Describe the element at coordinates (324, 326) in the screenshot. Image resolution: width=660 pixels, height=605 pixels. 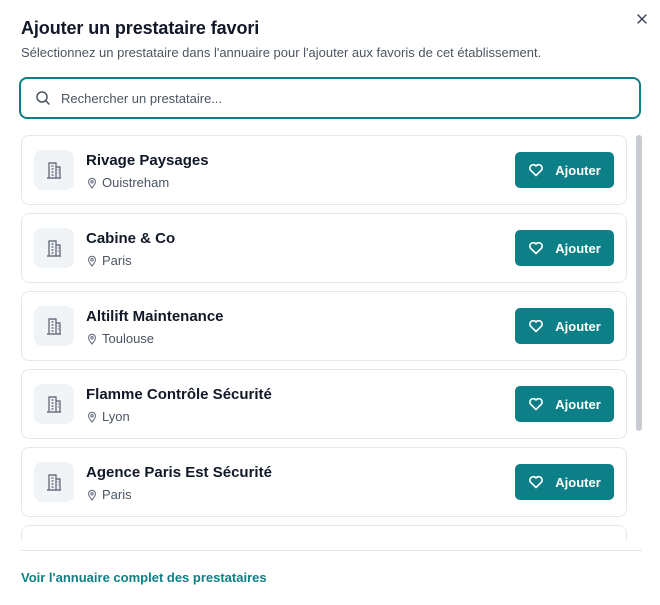
I see `provider-card: Altilift Maintenance Toulouse Ajouter` at that location.